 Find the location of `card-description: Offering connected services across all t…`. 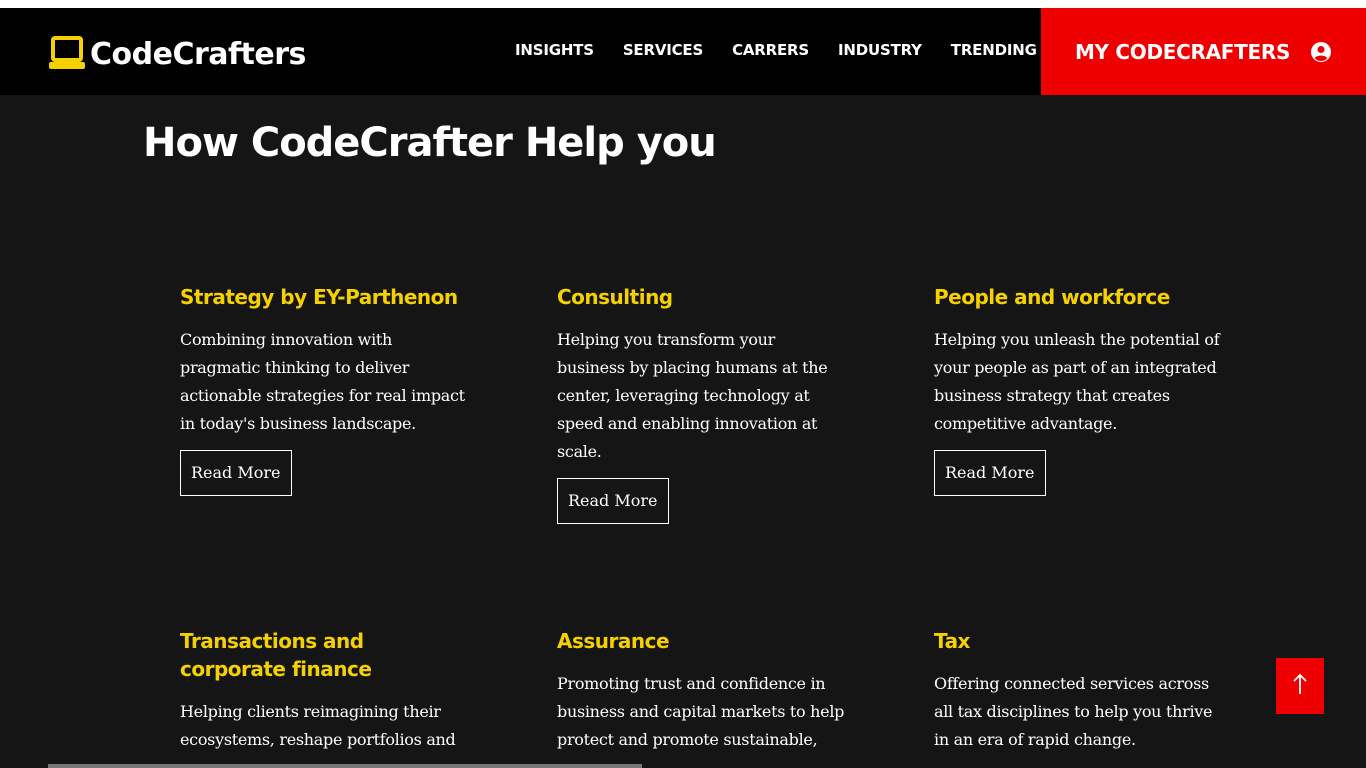

card-description: Offering connected services across all t… is located at coordinates (1073, 711).